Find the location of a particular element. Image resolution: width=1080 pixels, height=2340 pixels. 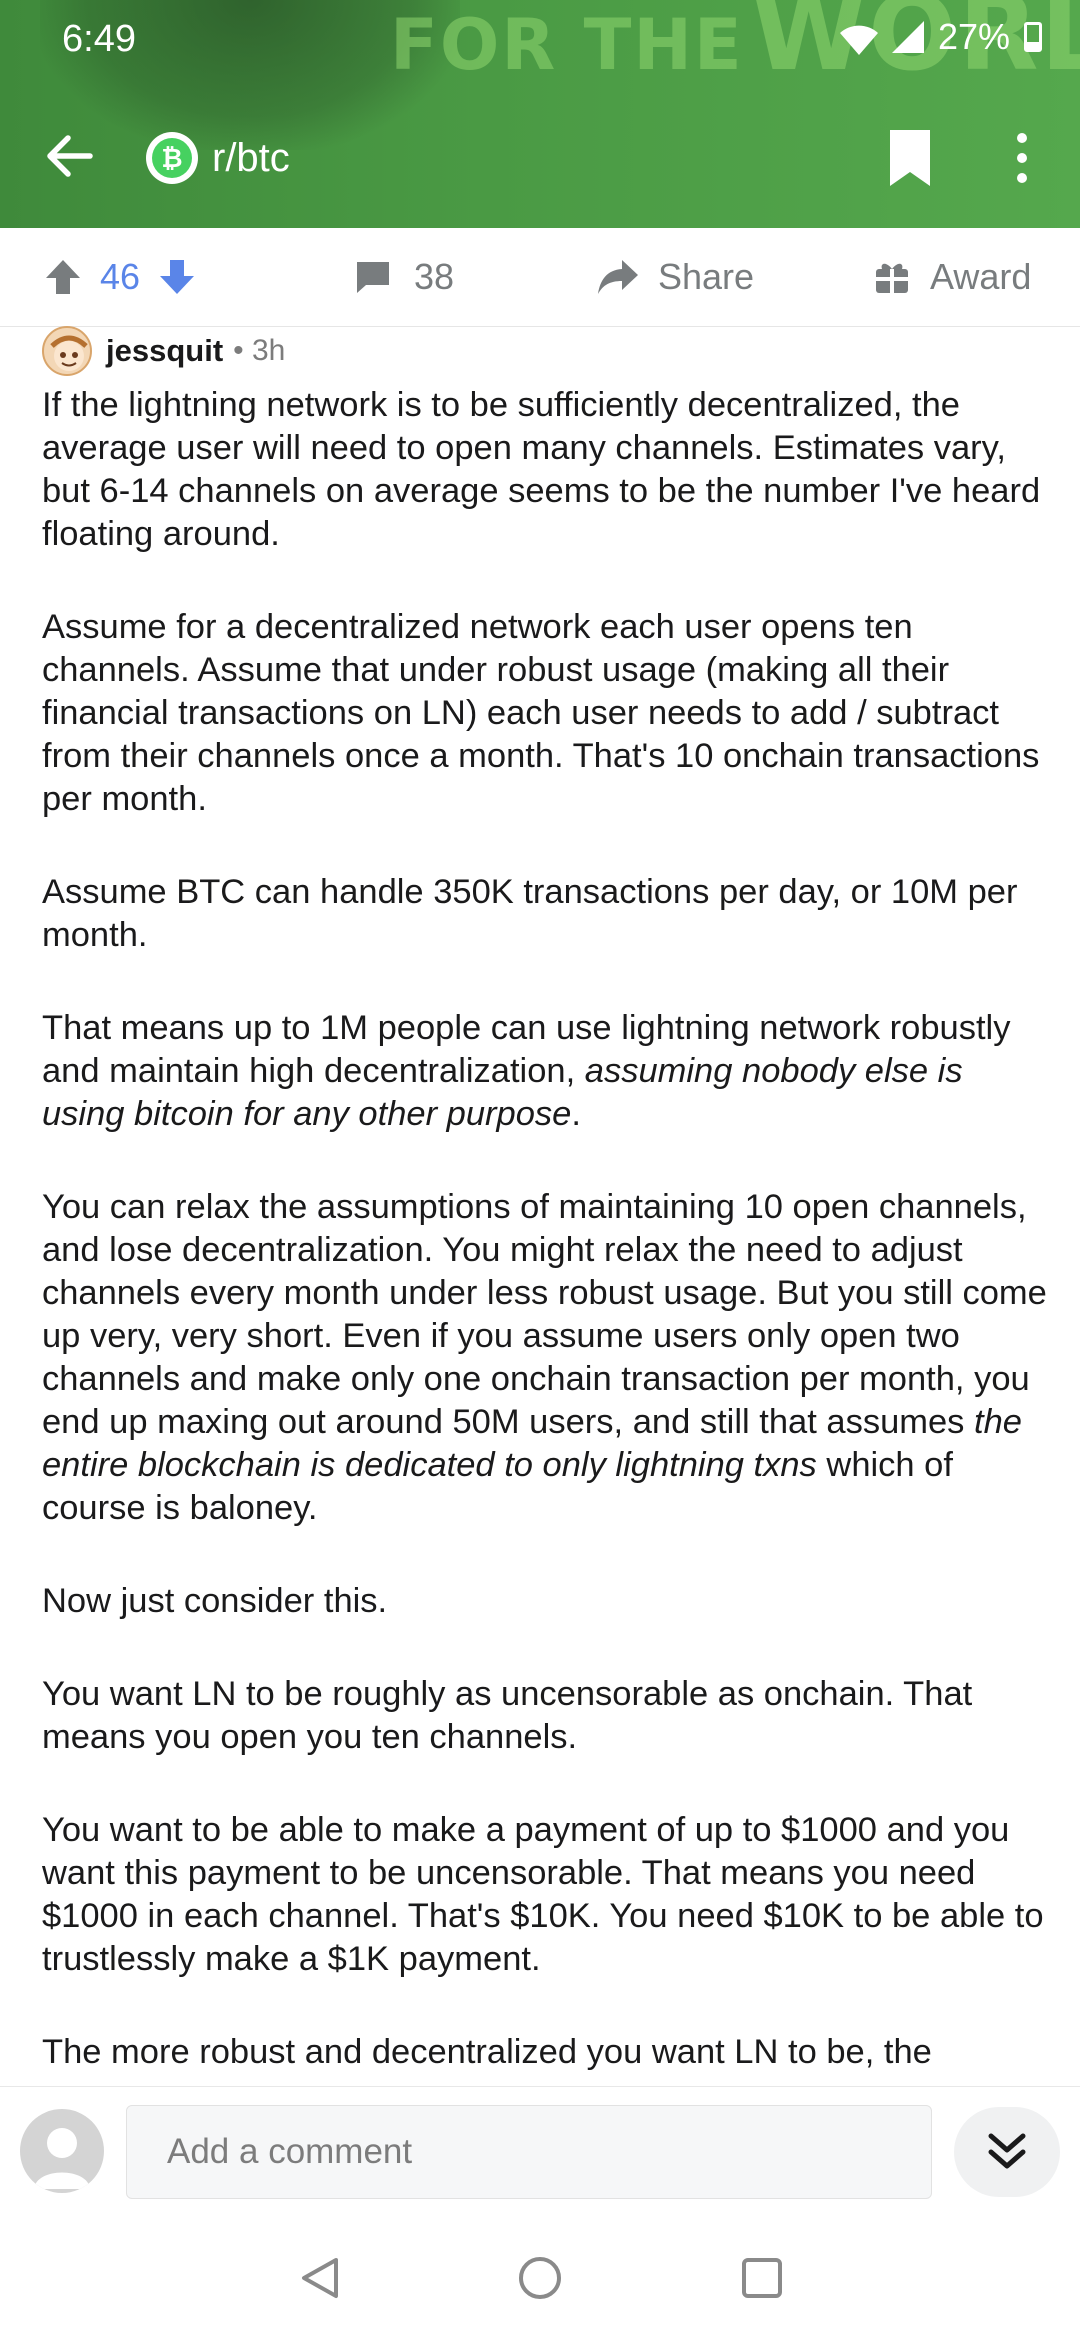

expand-comments-button is located at coordinates (1007, 2152).